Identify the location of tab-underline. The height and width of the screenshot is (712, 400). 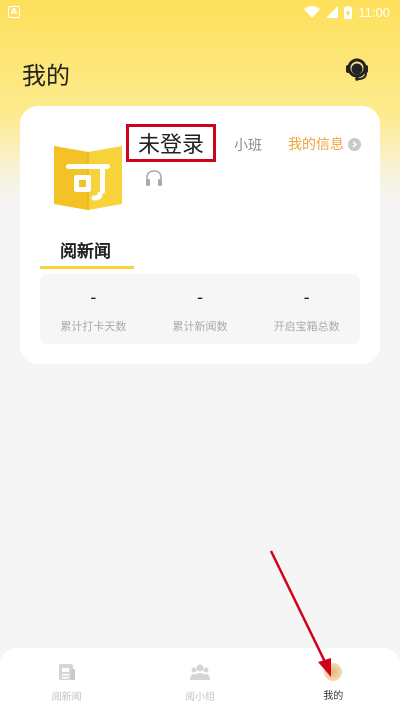
(87, 267).